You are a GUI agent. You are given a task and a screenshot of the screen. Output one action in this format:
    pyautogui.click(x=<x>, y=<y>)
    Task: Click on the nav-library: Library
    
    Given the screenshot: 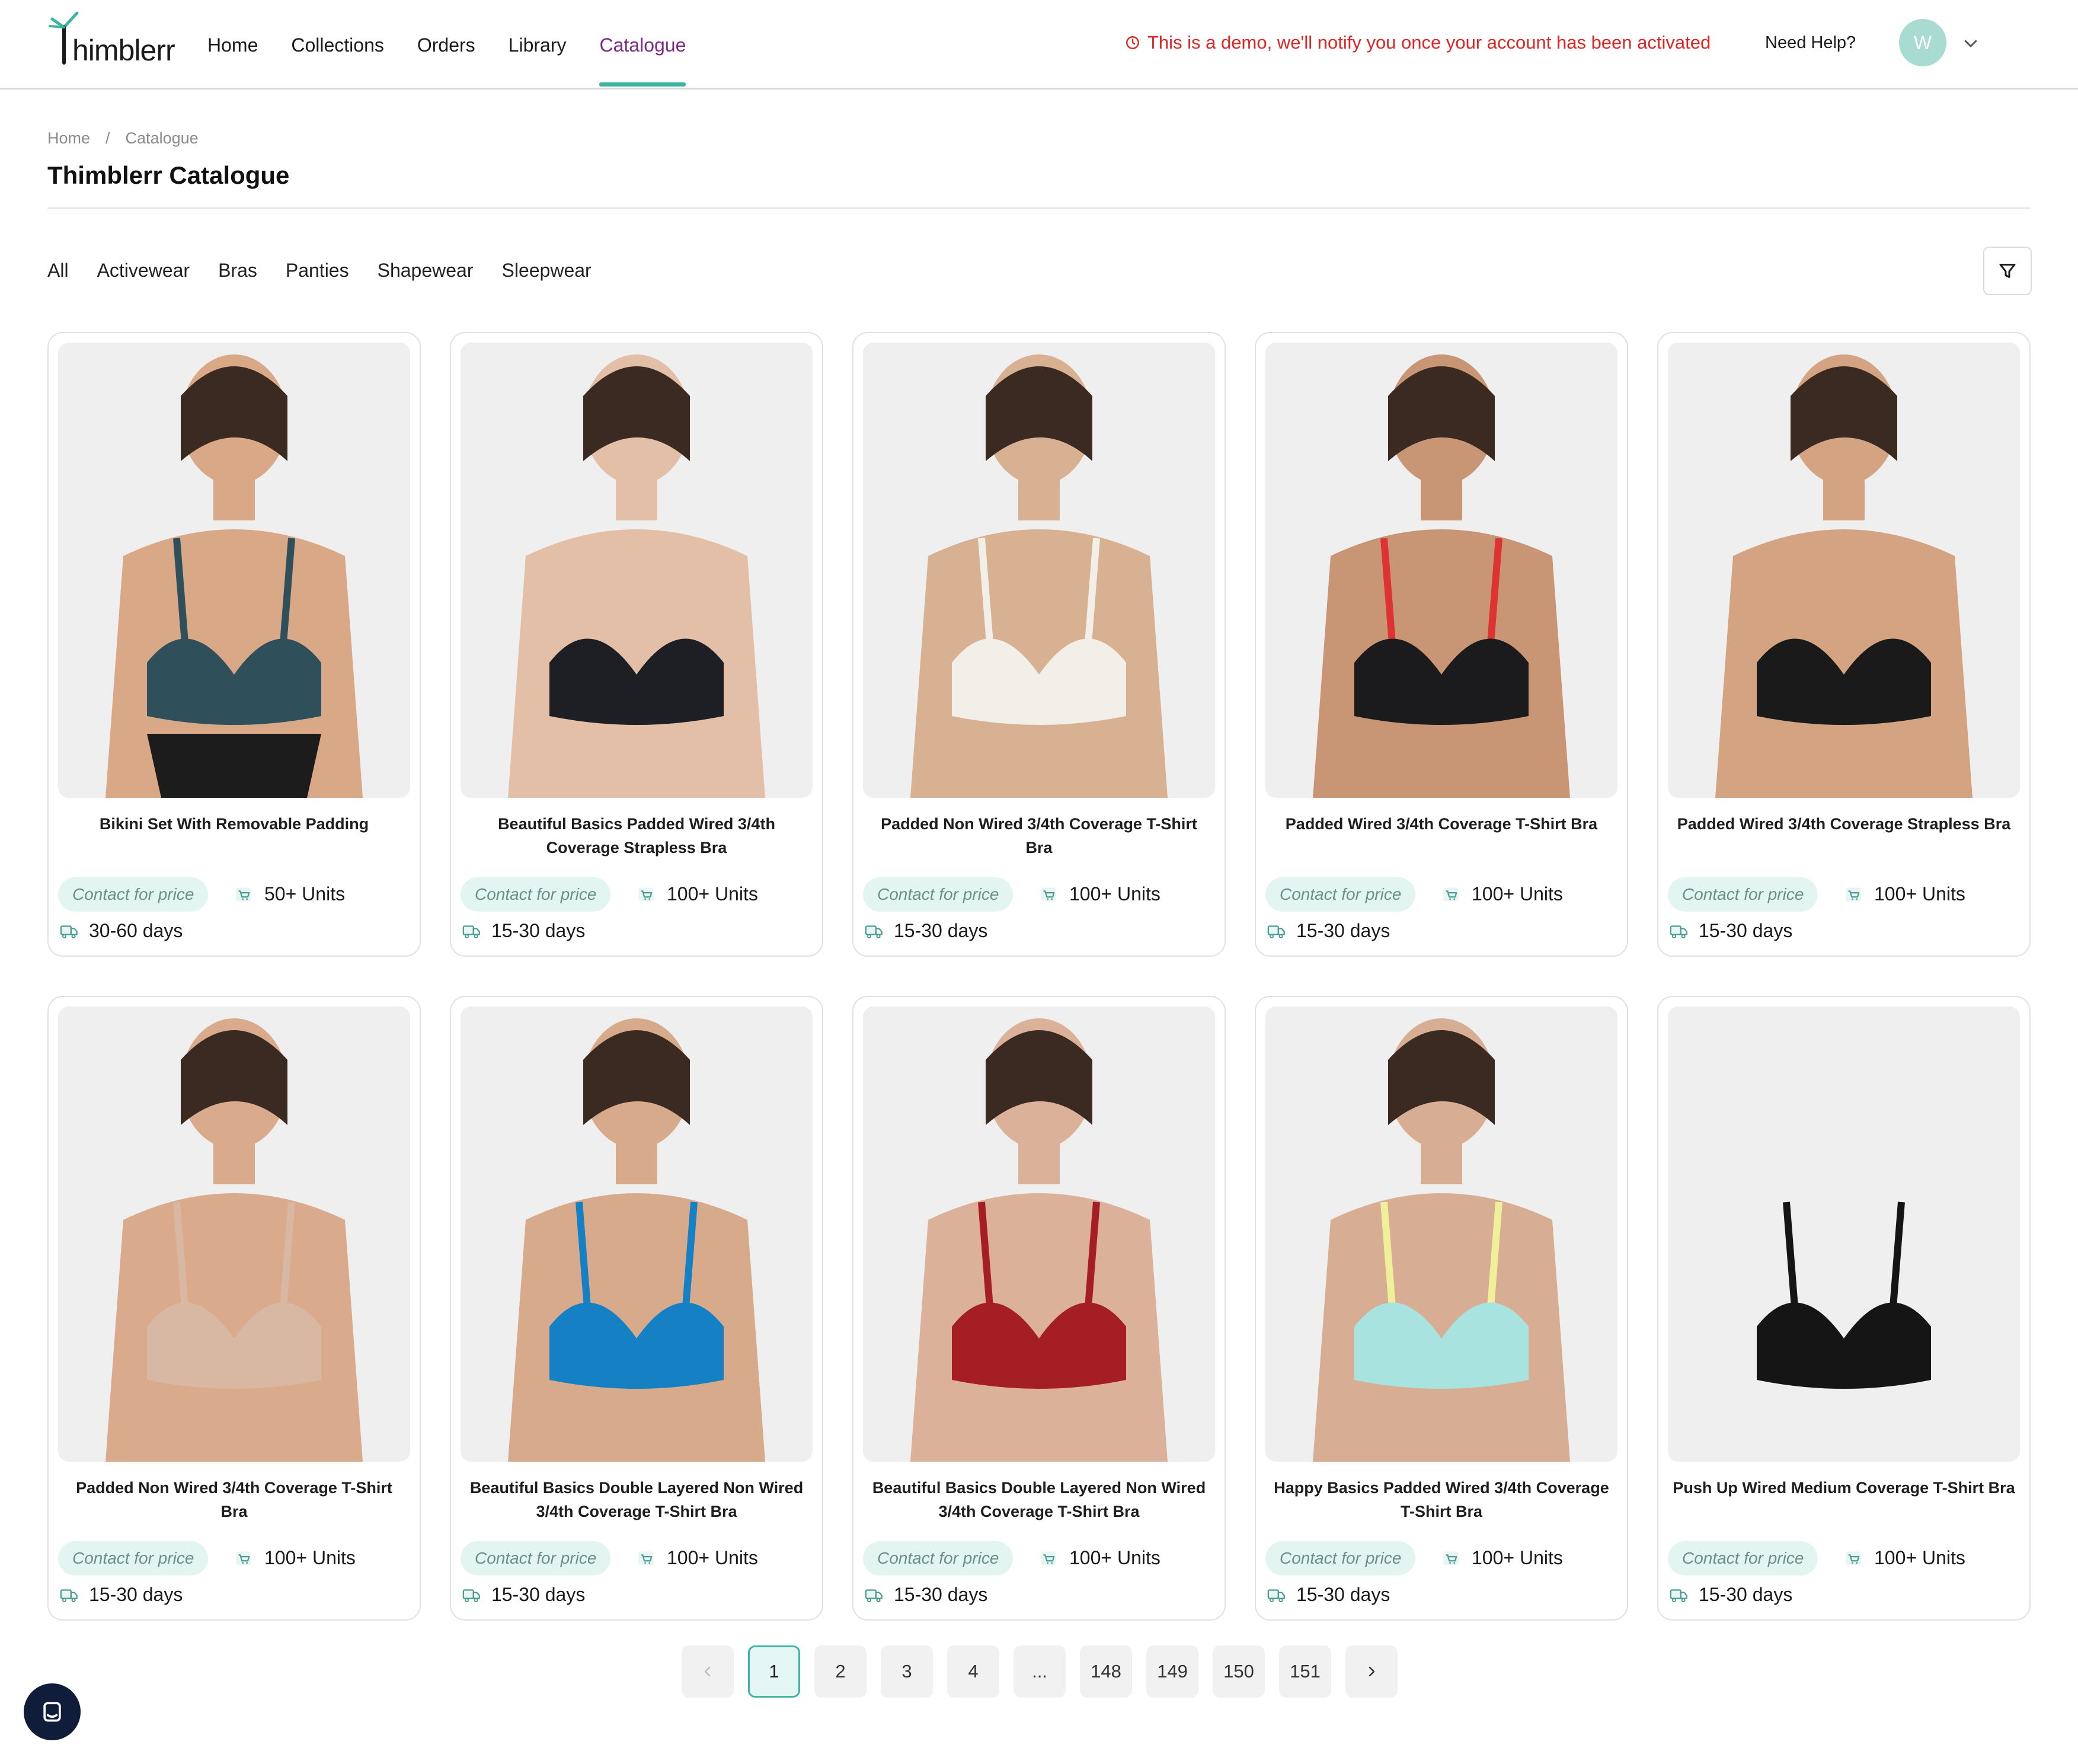 What is the action you would take?
    pyautogui.click(x=538, y=61)
    